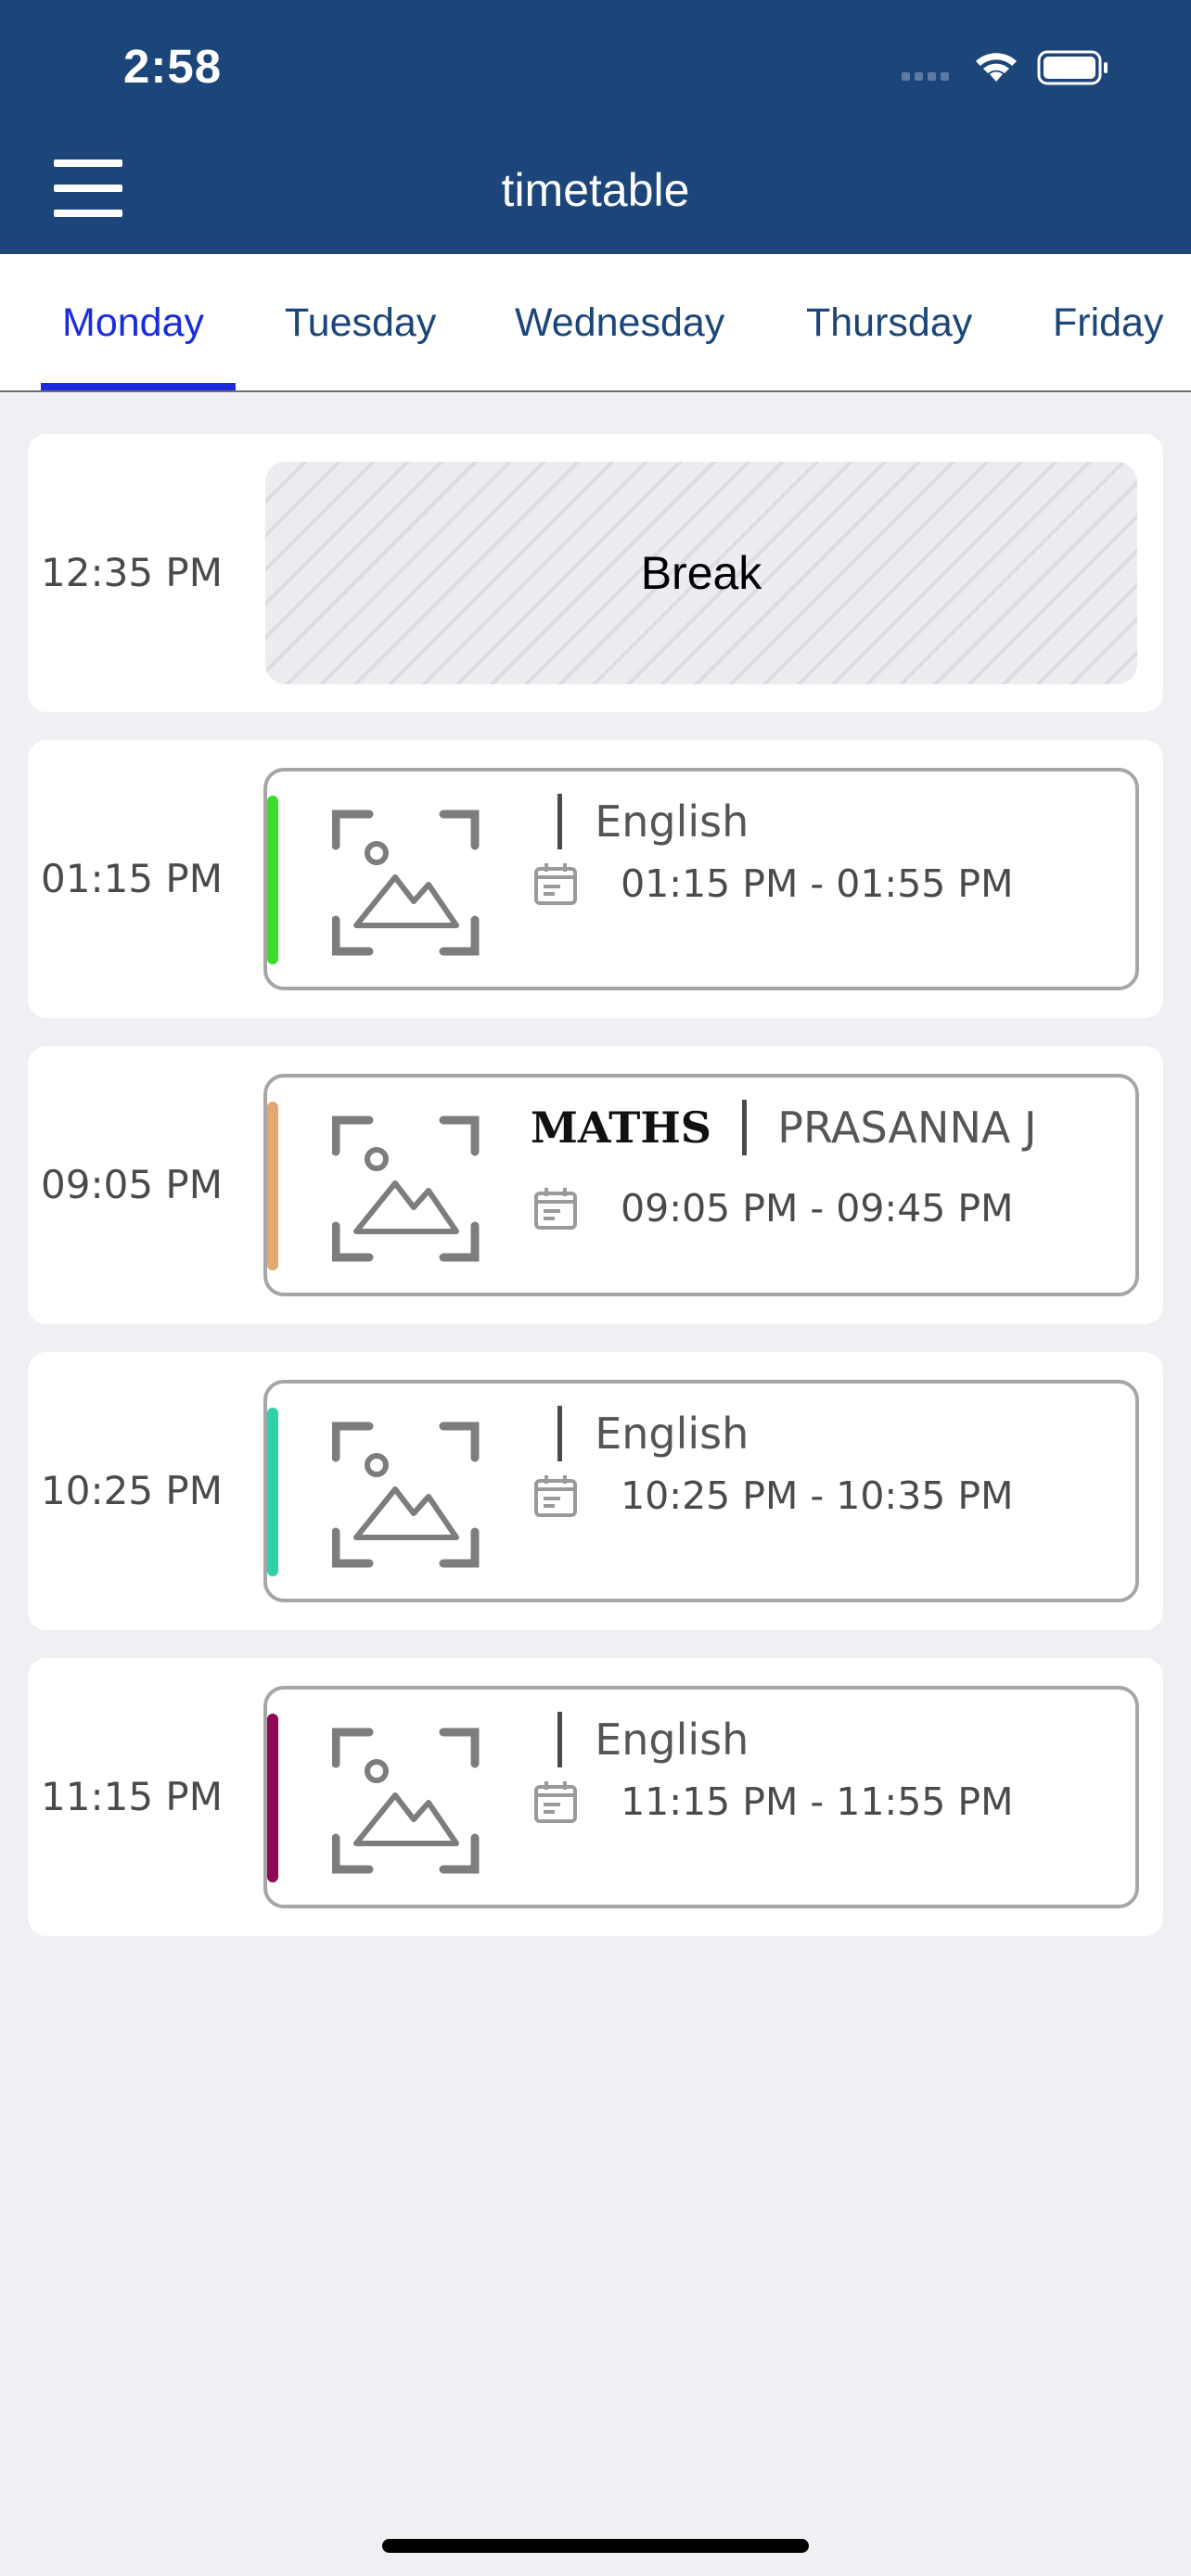  I want to click on active-tab-indicator, so click(138, 386).